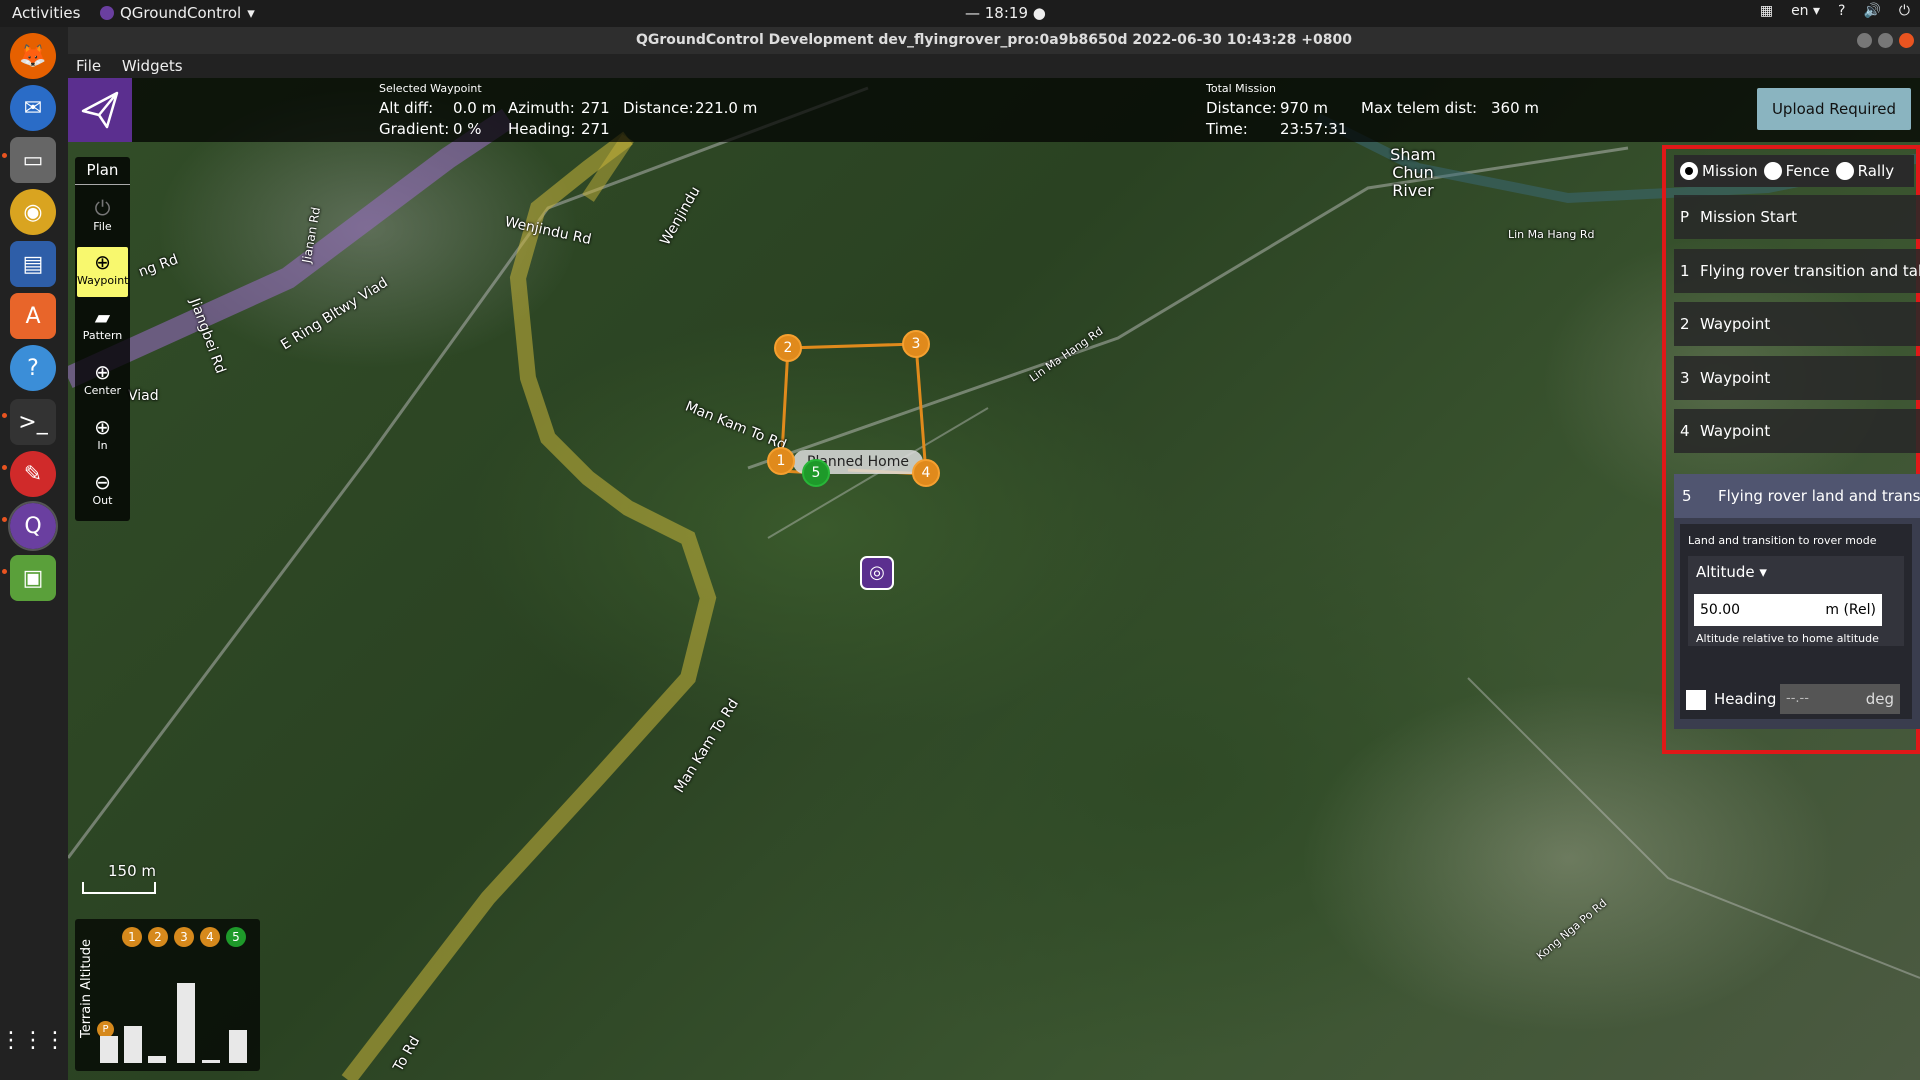  I want to click on toolbar-file-button: ⏻ File, so click(102, 218).